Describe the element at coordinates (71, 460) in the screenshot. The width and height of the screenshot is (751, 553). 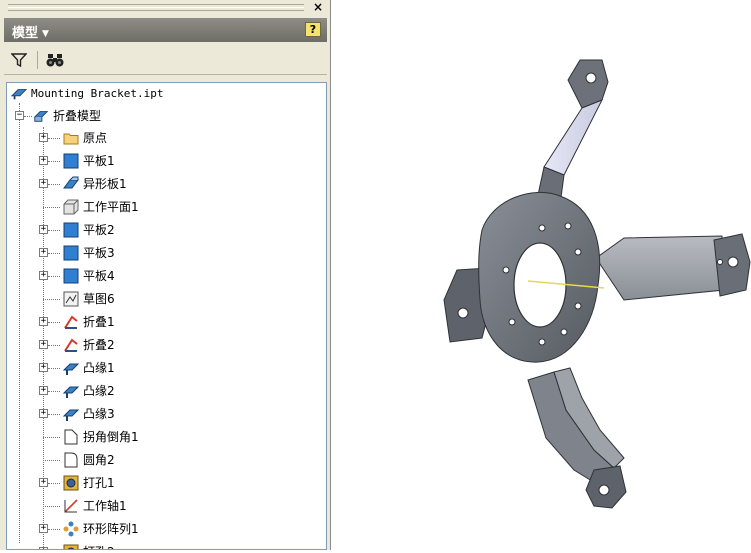
I see `fillet-icon` at that location.